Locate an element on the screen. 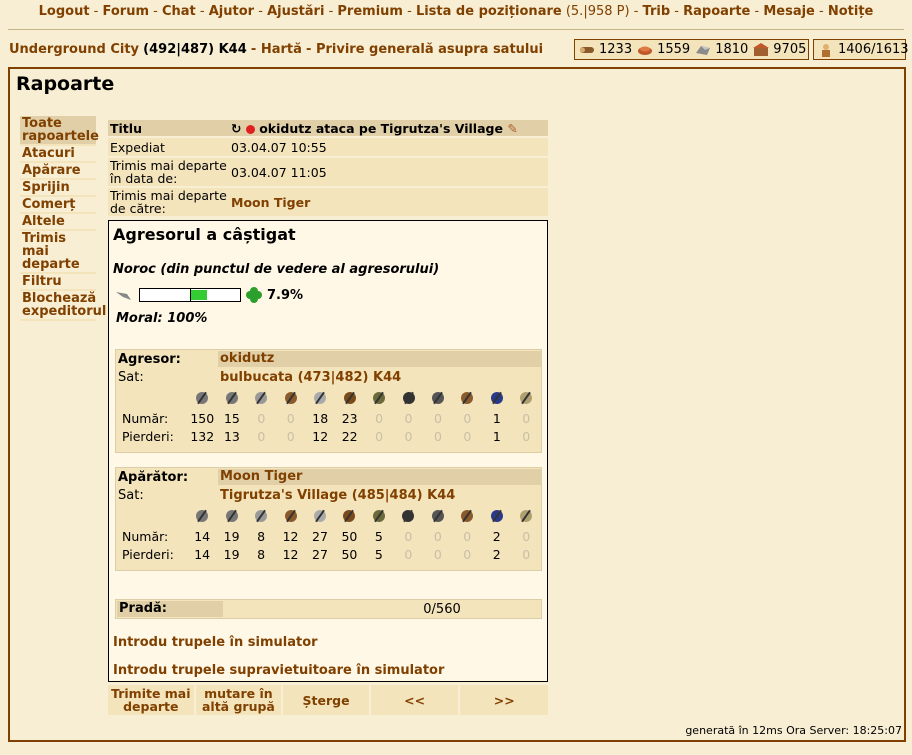 This screenshot has width=912, height=755. menu-messages: Mesaje is located at coordinates (789, 11).